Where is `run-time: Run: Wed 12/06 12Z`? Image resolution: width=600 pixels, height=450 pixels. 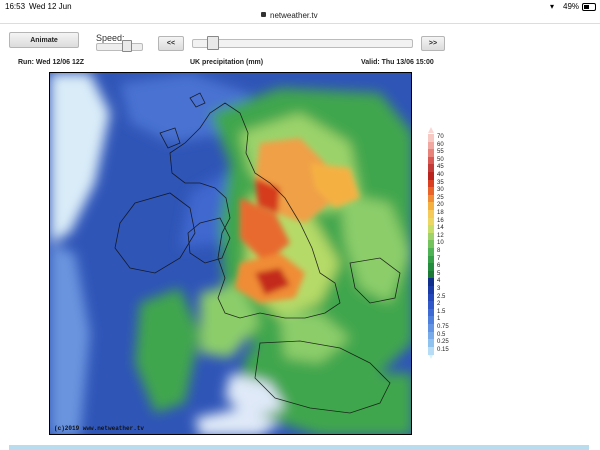
run-time: Run: Wed 12/06 12Z is located at coordinates (51, 62).